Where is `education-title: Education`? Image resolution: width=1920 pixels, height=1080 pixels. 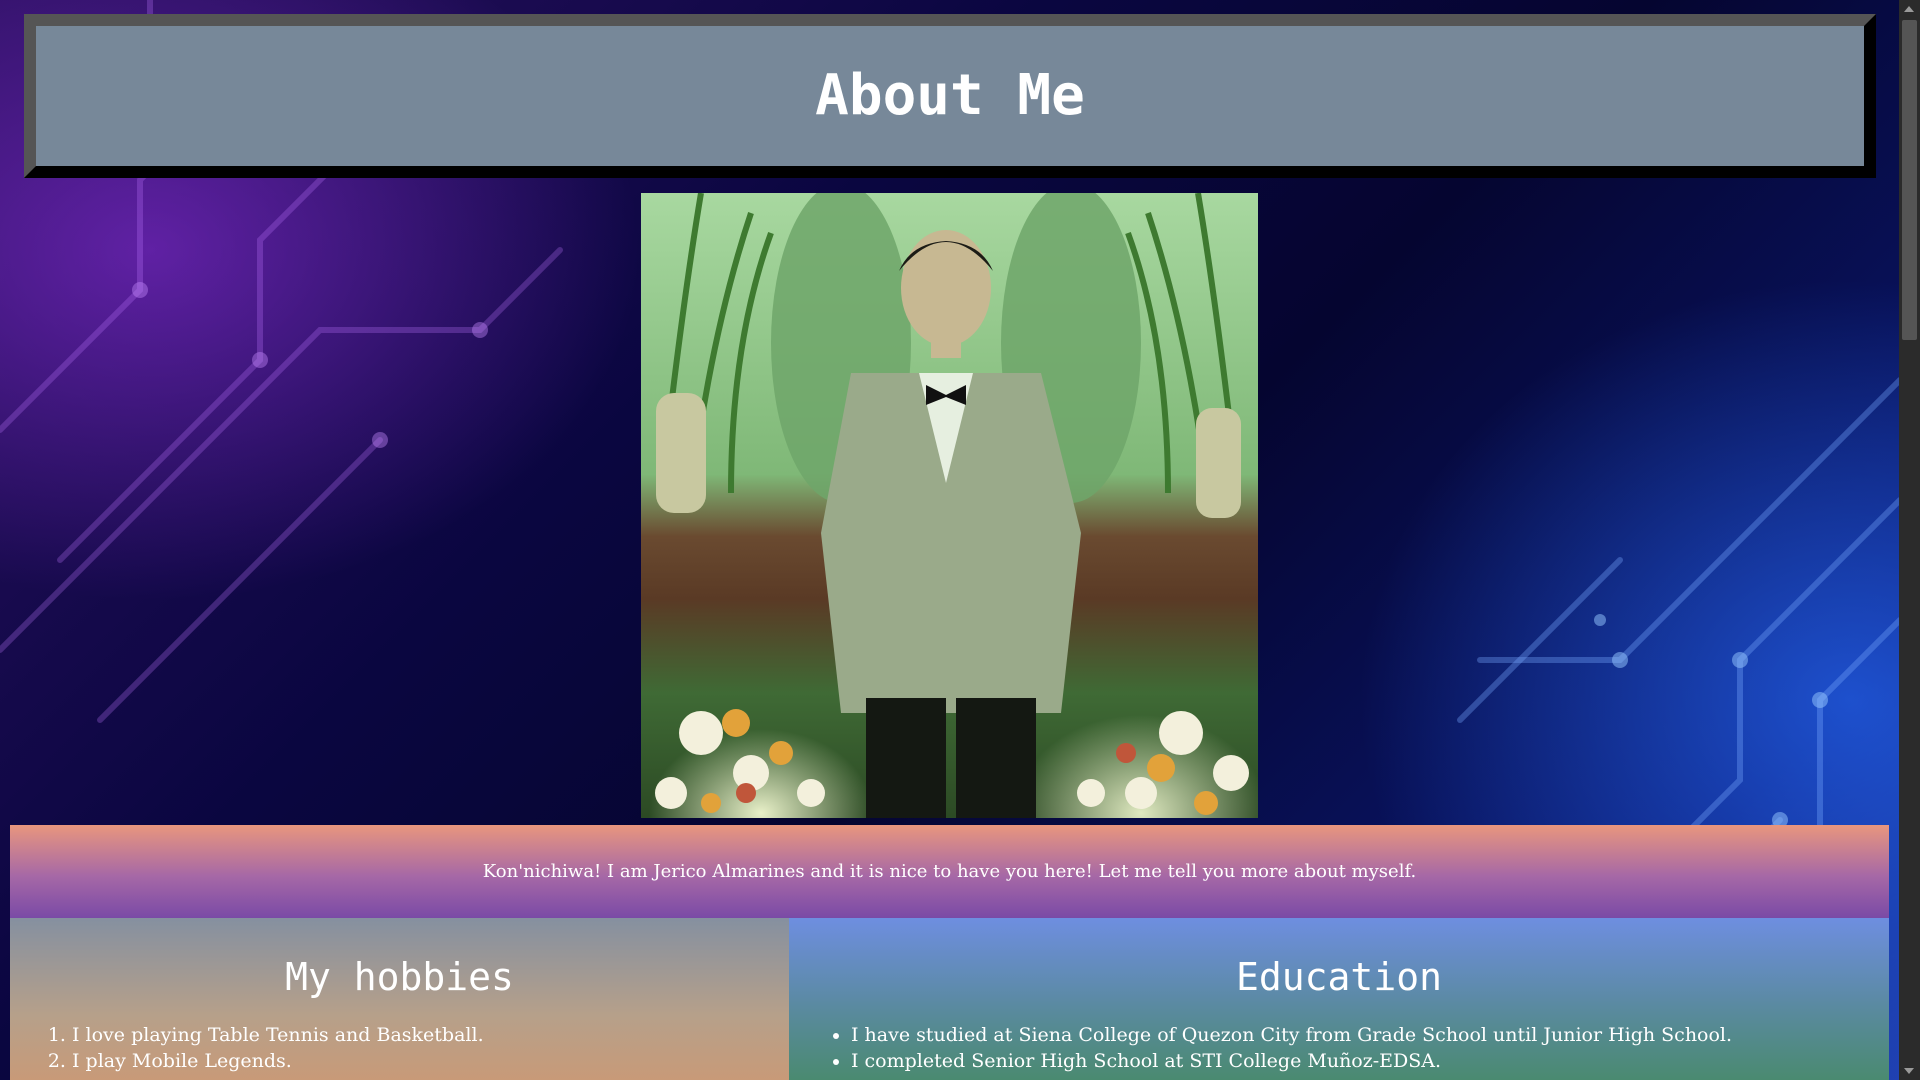
education-title: Education is located at coordinates (1339, 977).